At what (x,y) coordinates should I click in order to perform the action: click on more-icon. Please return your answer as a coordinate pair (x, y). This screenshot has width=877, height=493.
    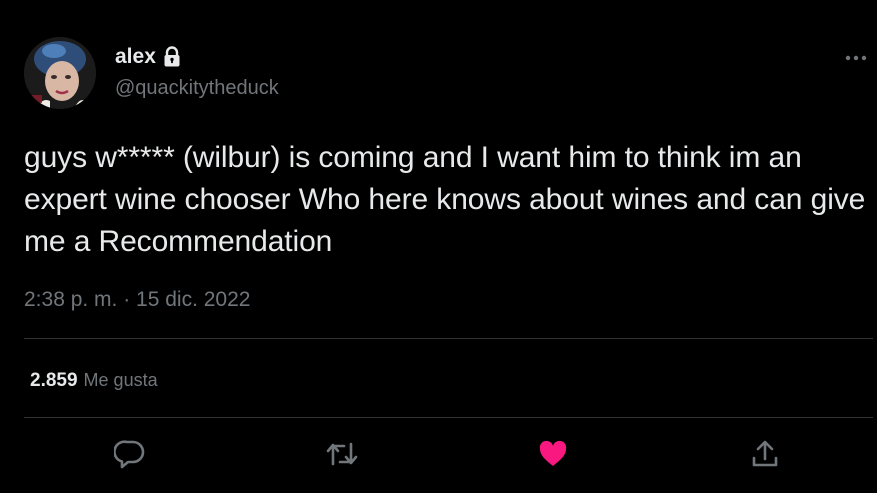
    Looking at the image, I should click on (856, 58).